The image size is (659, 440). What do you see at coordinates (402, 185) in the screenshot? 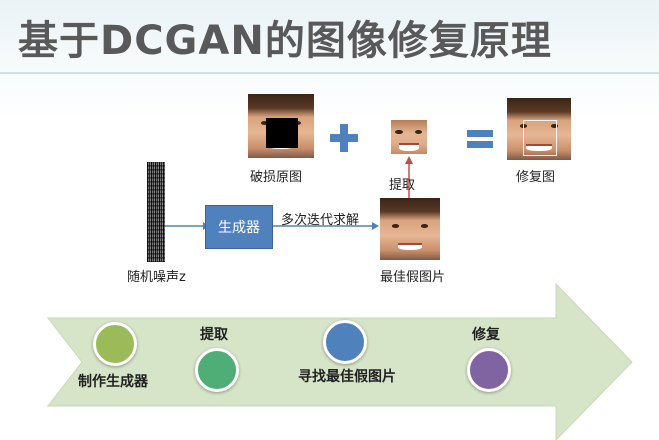
I see `extract-label: 提取` at bounding box center [402, 185].